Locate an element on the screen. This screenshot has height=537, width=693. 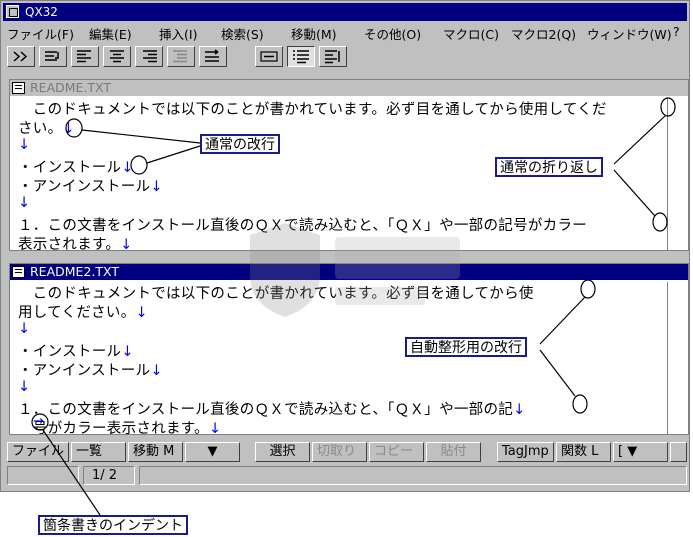
list-icon is located at coordinates (301, 57).